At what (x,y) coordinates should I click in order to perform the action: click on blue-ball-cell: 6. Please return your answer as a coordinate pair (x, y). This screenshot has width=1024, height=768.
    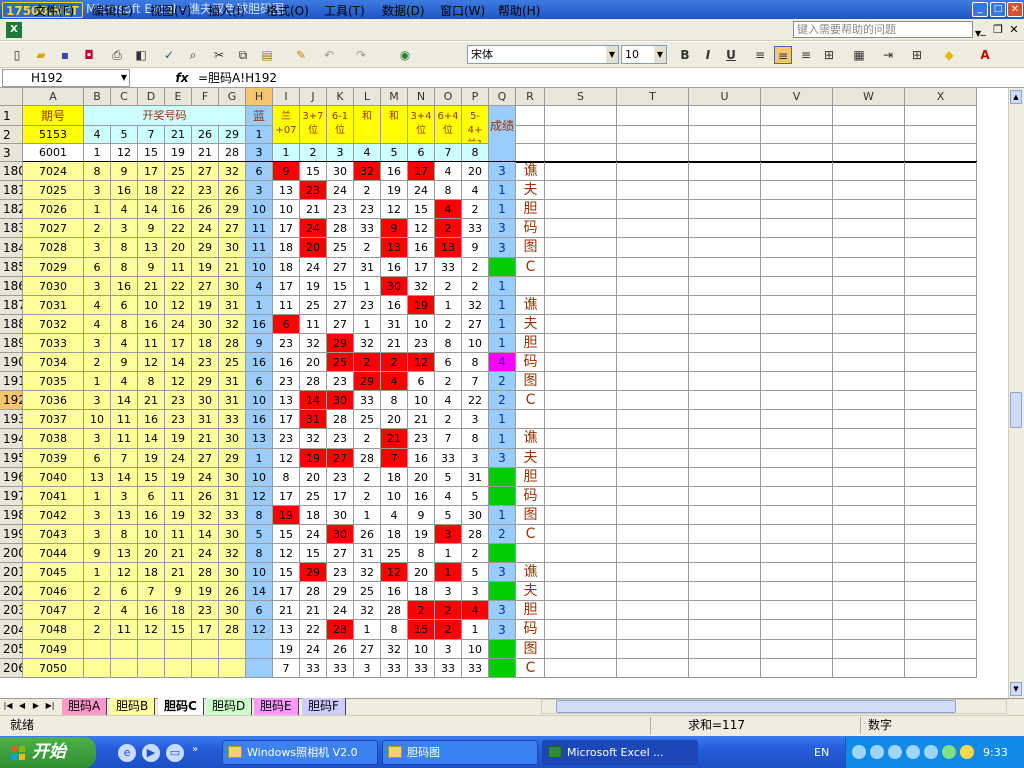
    Looking at the image, I should click on (259, 171).